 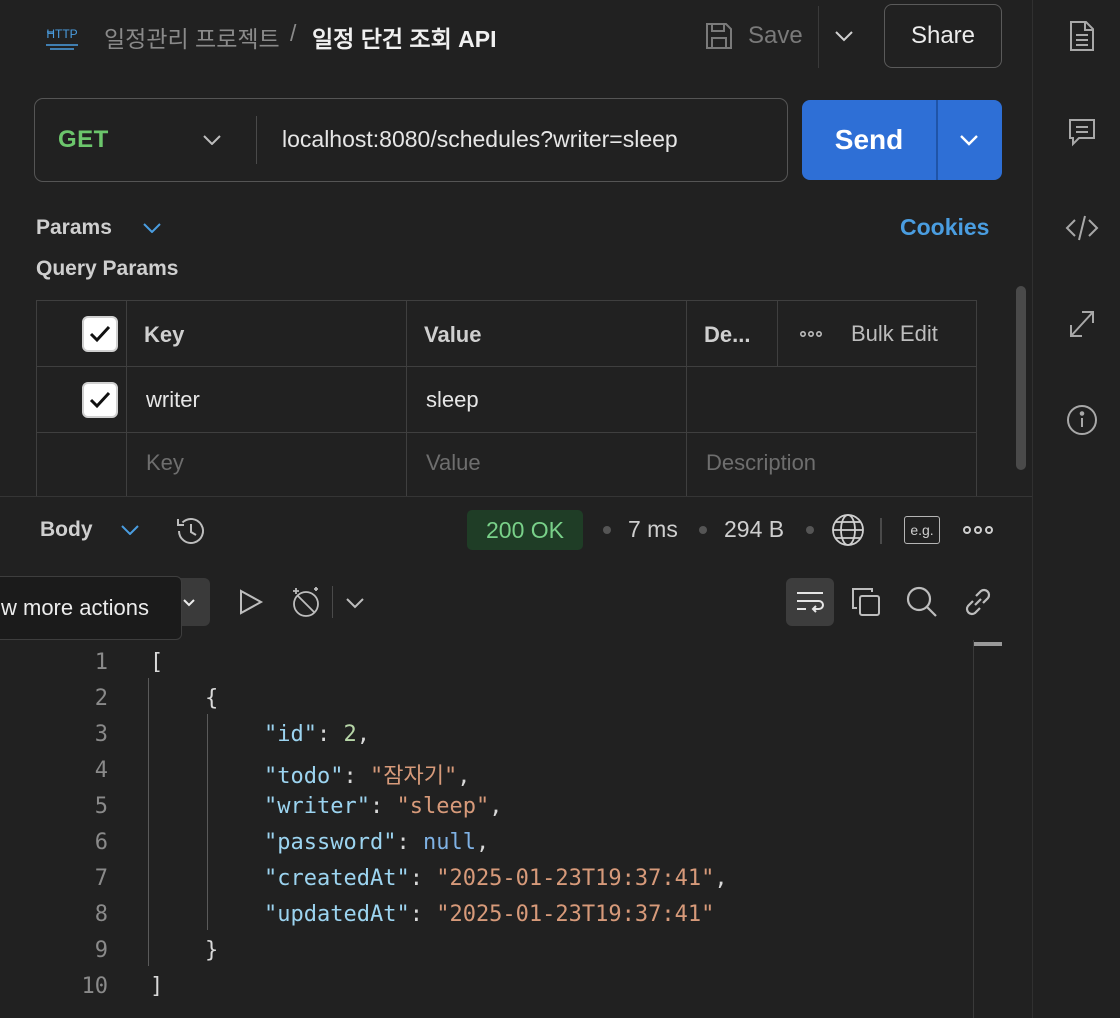 What do you see at coordinates (337, 878) in the screenshot?
I see `json-key: "createdAt"` at bounding box center [337, 878].